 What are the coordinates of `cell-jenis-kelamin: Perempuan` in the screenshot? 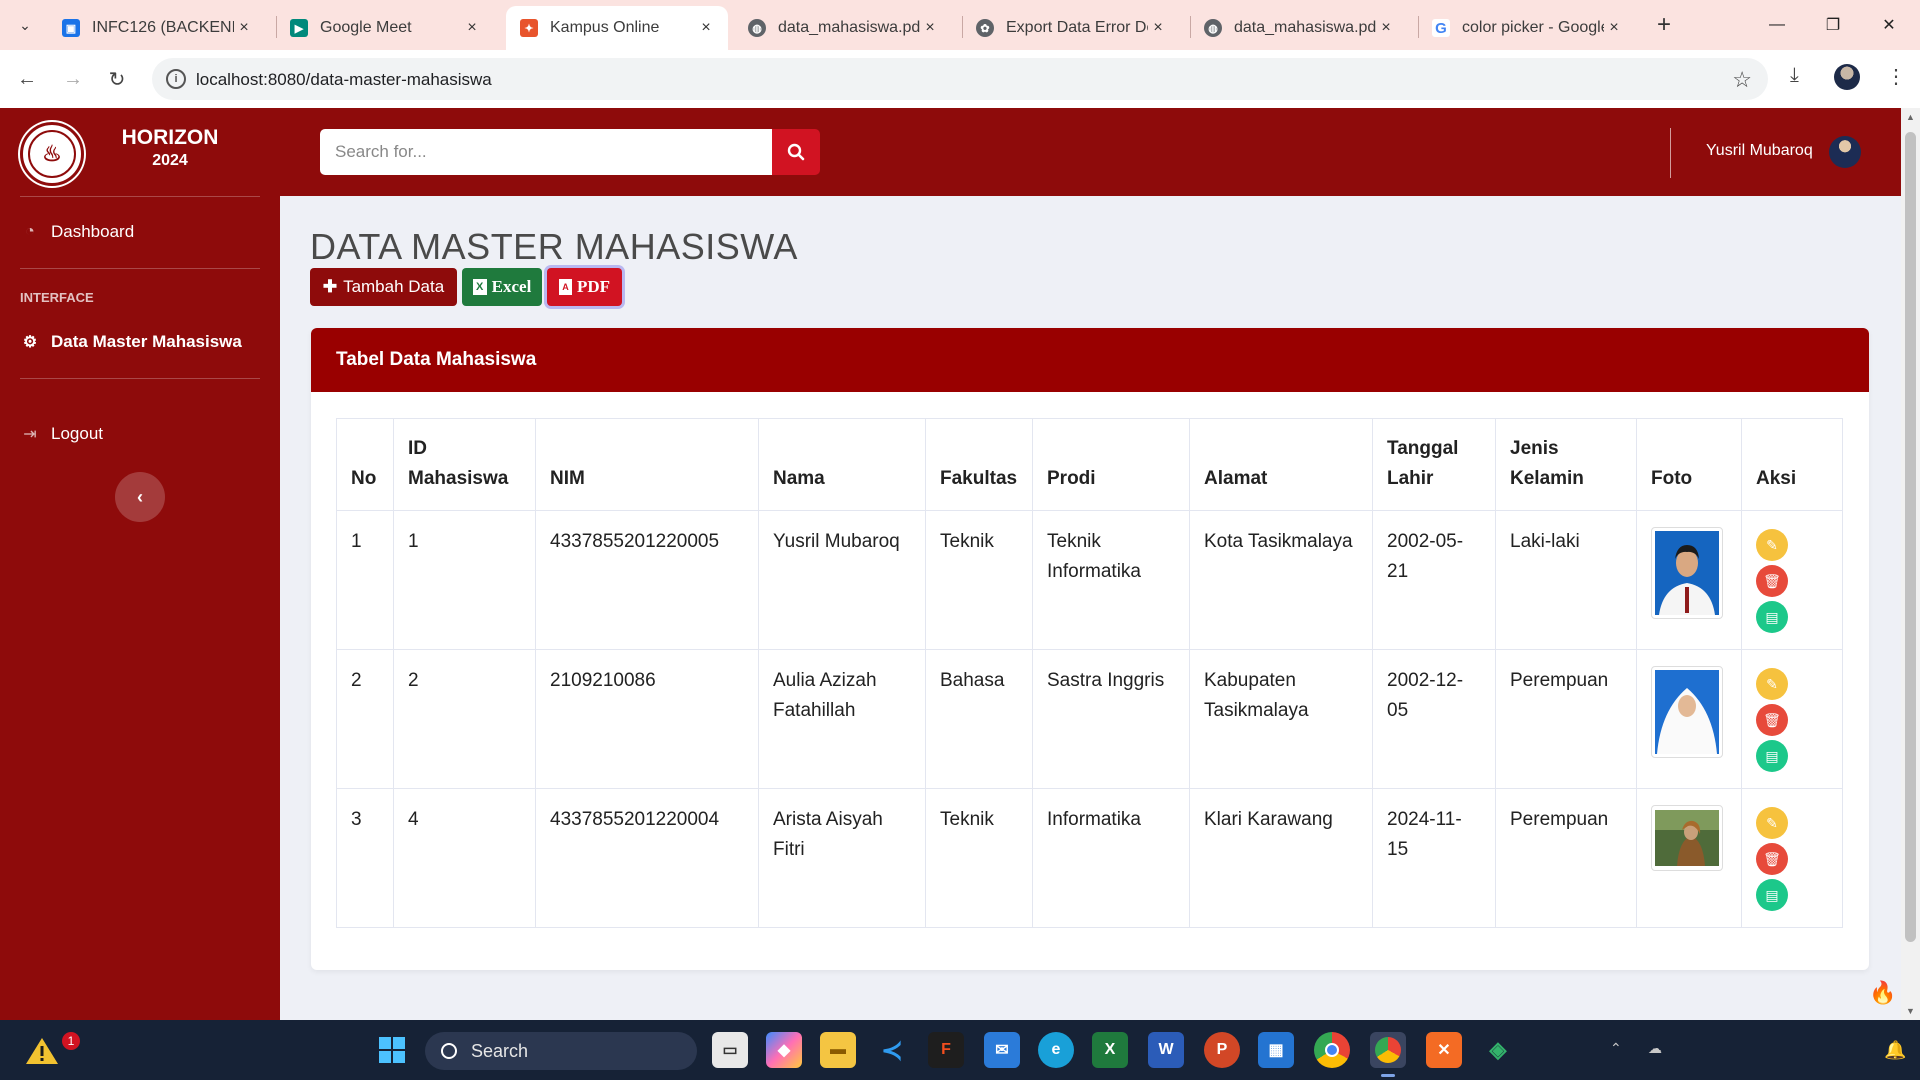 It's located at (1566, 858).